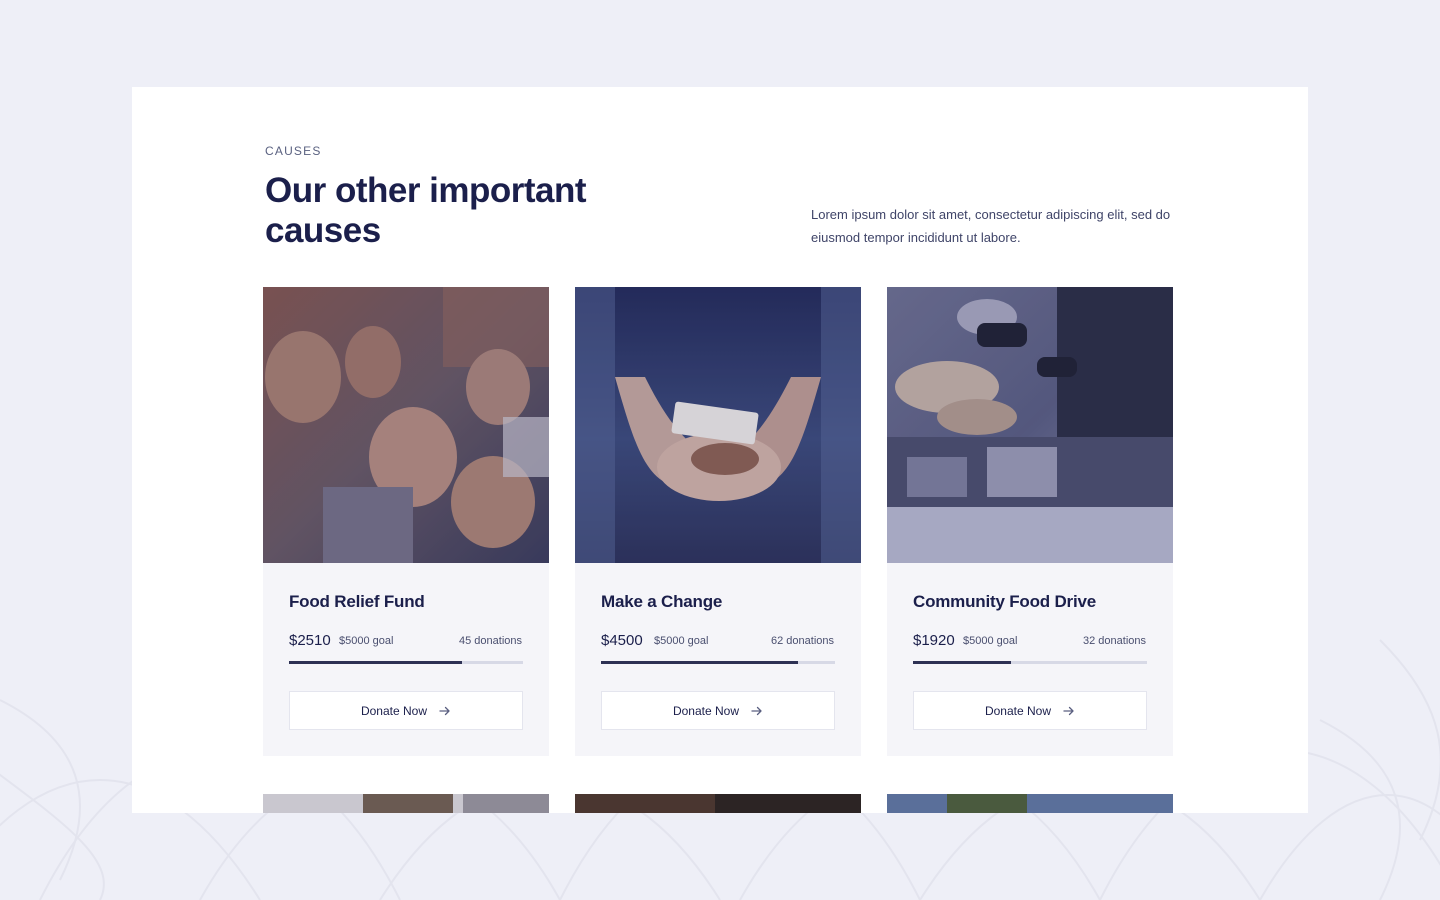 The height and width of the screenshot is (900, 1440). What do you see at coordinates (310, 640) in the screenshot?
I see `raised-amount: $2510` at bounding box center [310, 640].